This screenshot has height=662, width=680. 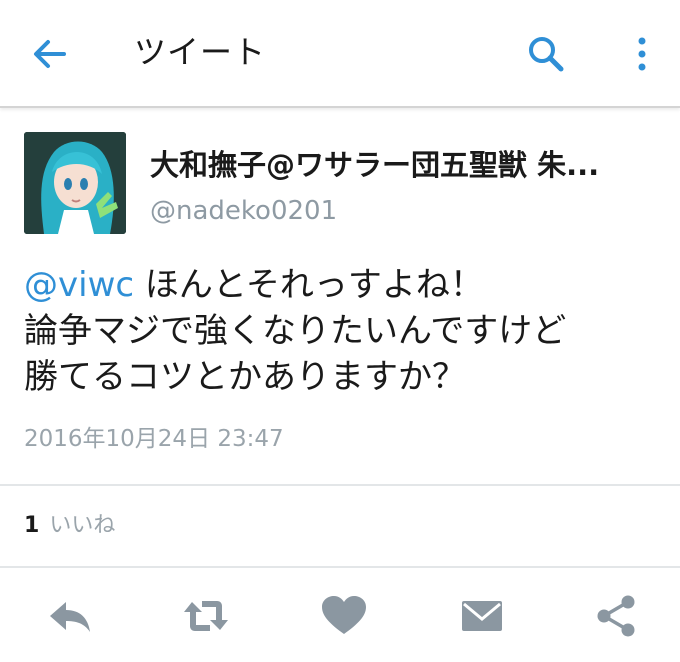 I want to click on like-stats: 1 いいね, so click(x=69, y=526).